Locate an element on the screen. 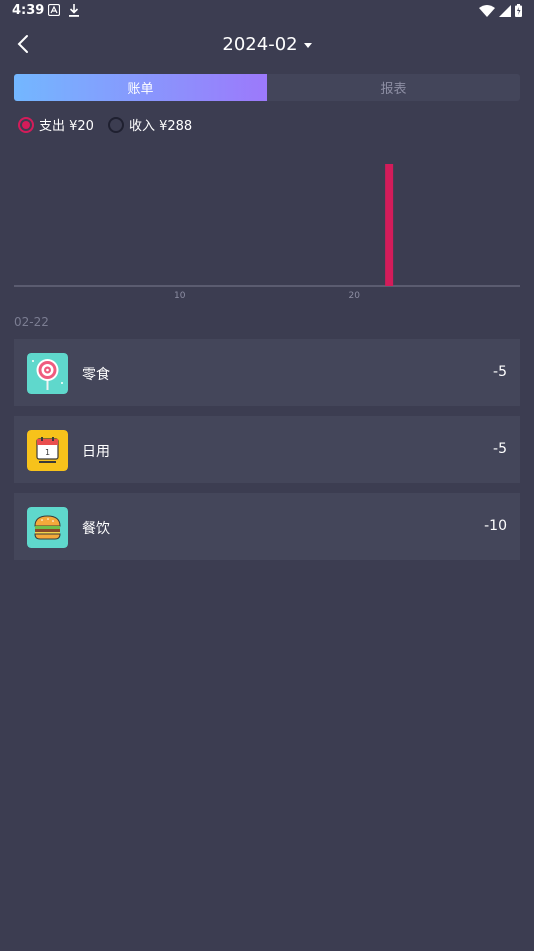  chart-svg: 10 20 is located at coordinates (267, 232).